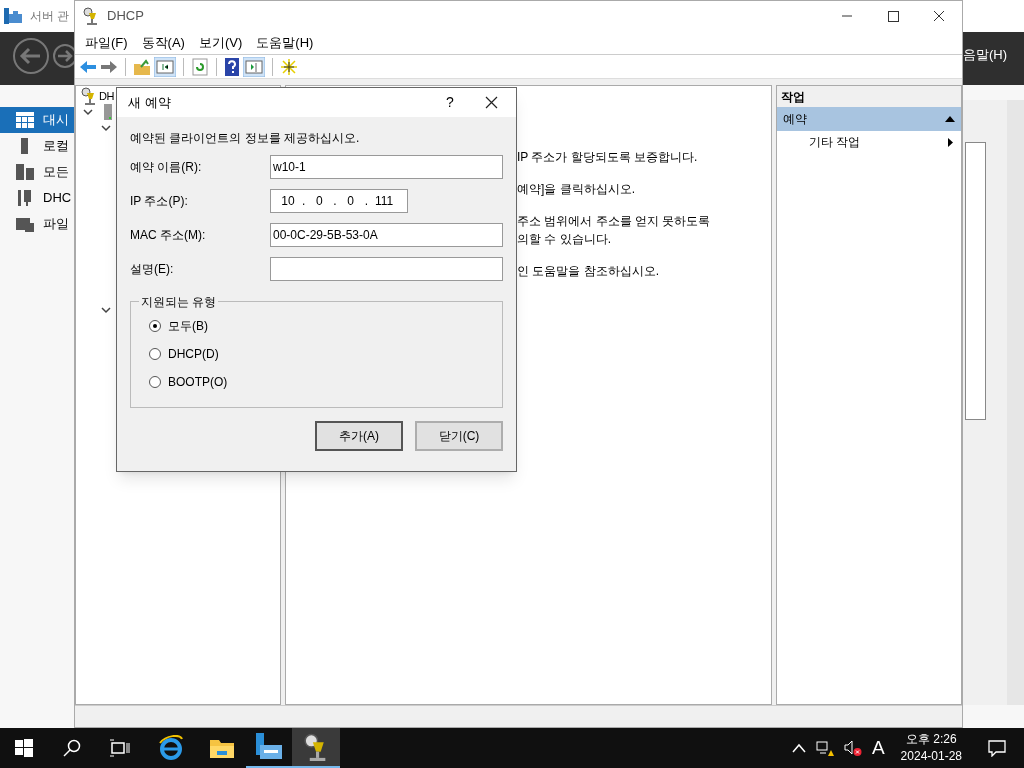 Image resolution: width=1024 pixels, height=768 pixels. Describe the element at coordinates (325, 353) in the screenshot. I see `radio-option: DHCP(D)` at that location.